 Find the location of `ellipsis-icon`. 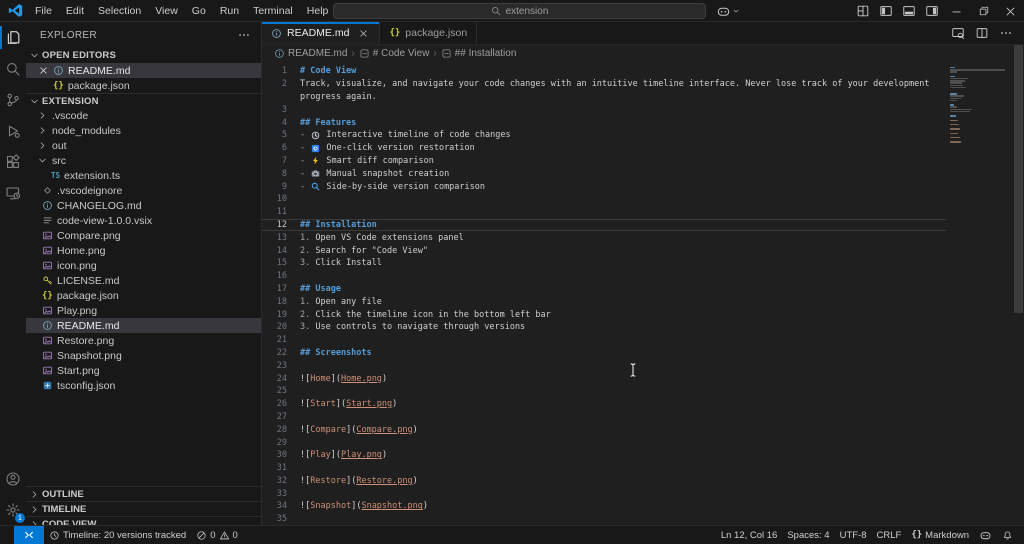

ellipsis-icon is located at coordinates (244, 35).